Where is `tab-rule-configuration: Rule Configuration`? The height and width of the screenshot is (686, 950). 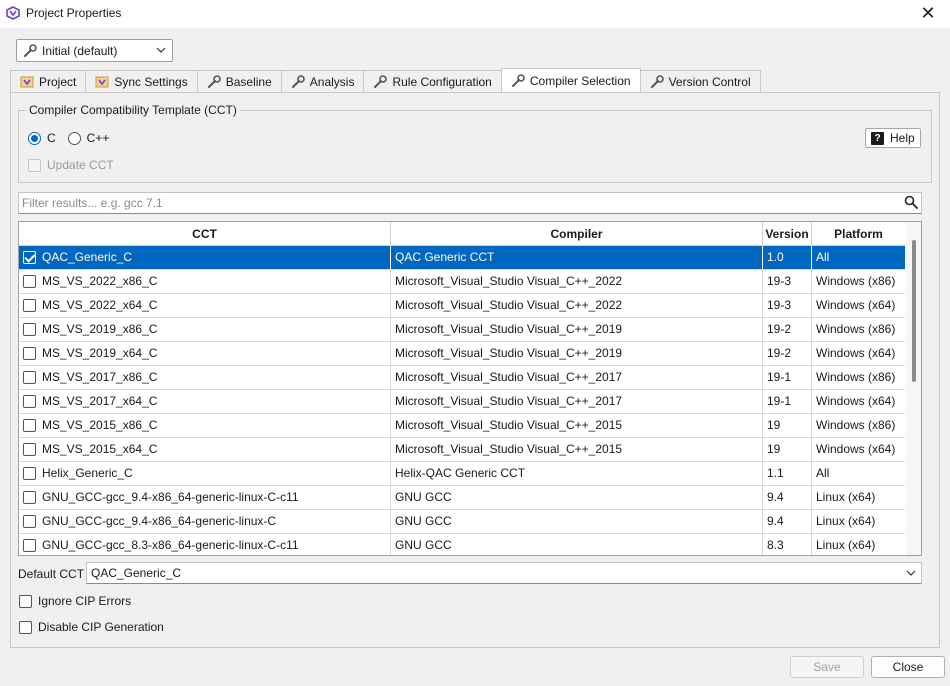 tab-rule-configuration: Rule Configuration is located at coordinates (432, 81).